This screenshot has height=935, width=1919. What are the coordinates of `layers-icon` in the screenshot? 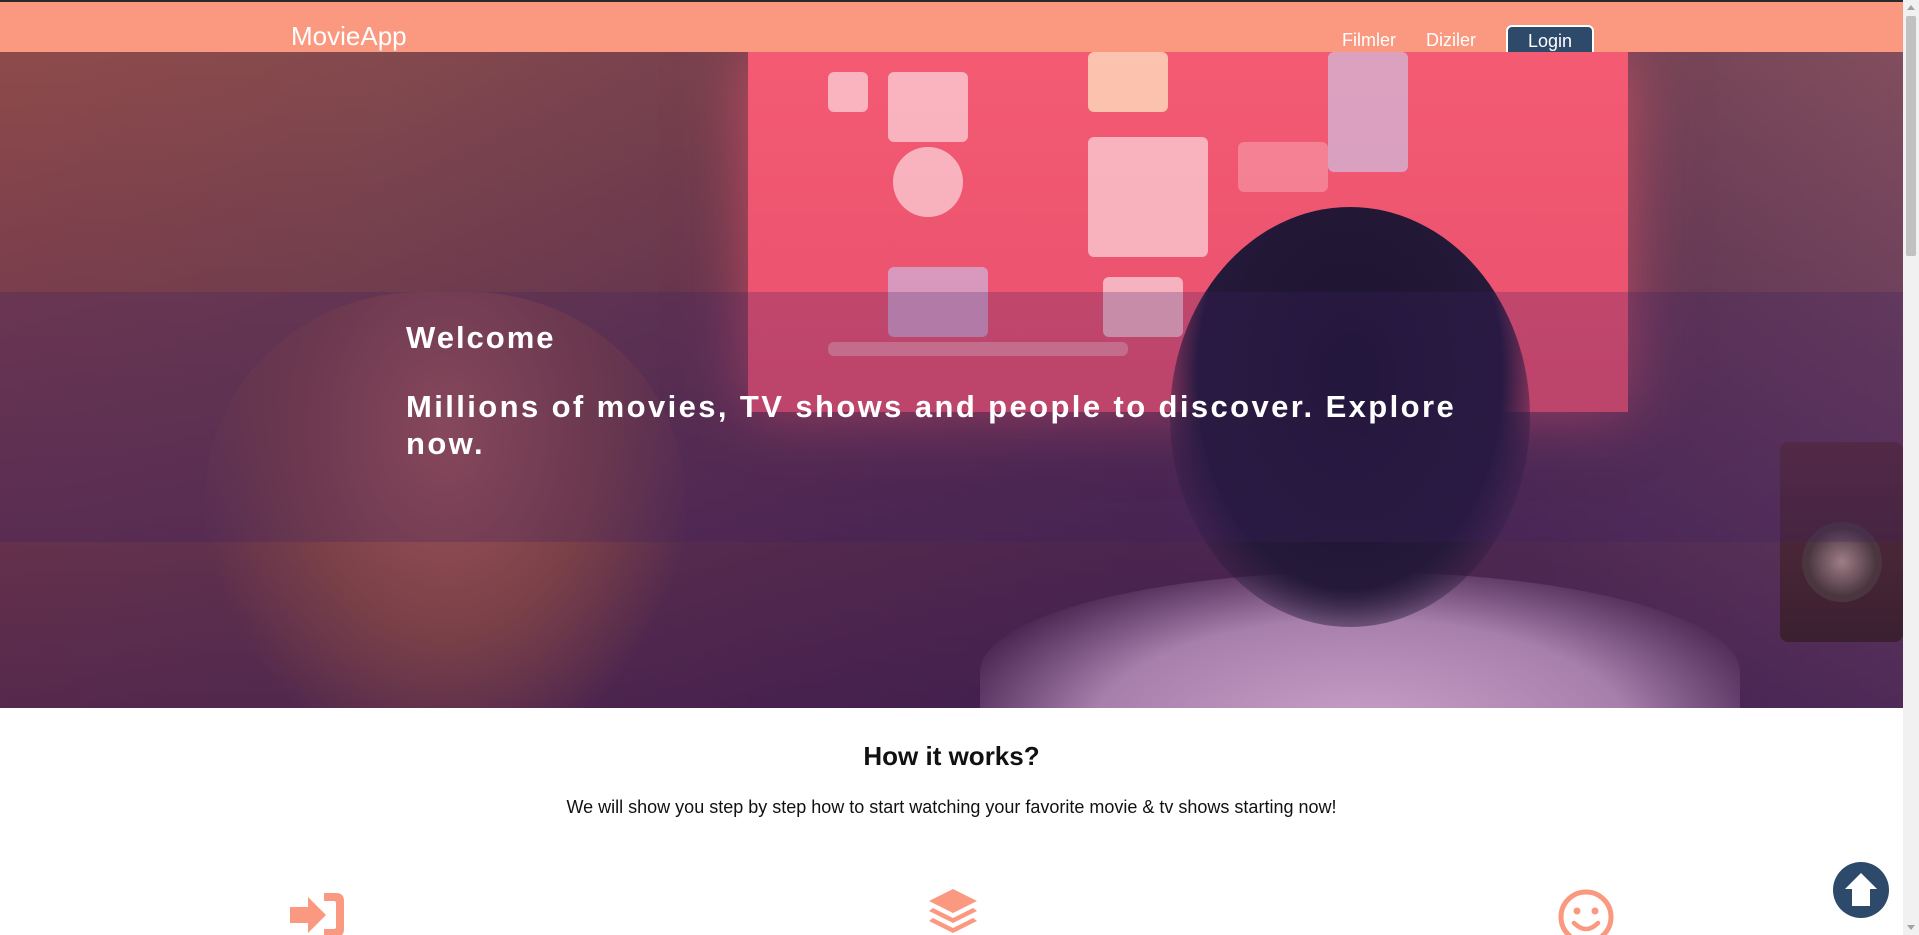 It's located at (953, 910).